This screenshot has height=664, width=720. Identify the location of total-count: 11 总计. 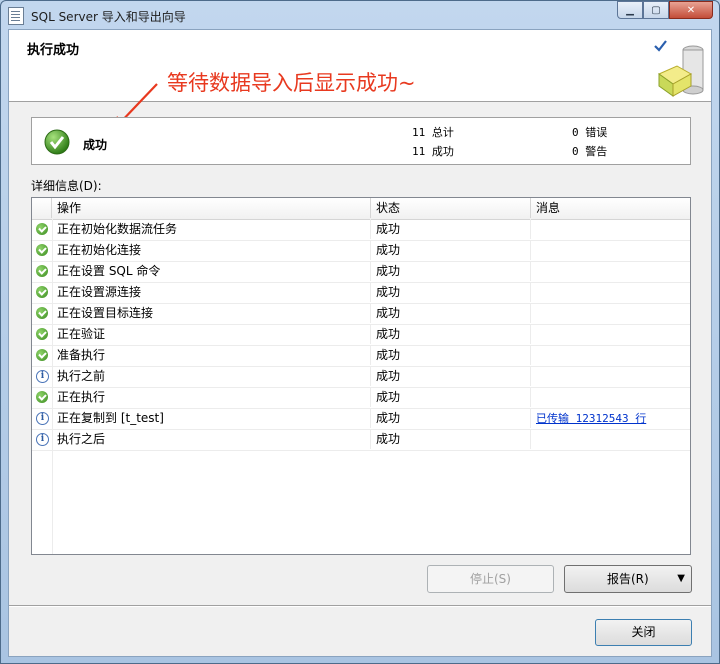
(433, 132).